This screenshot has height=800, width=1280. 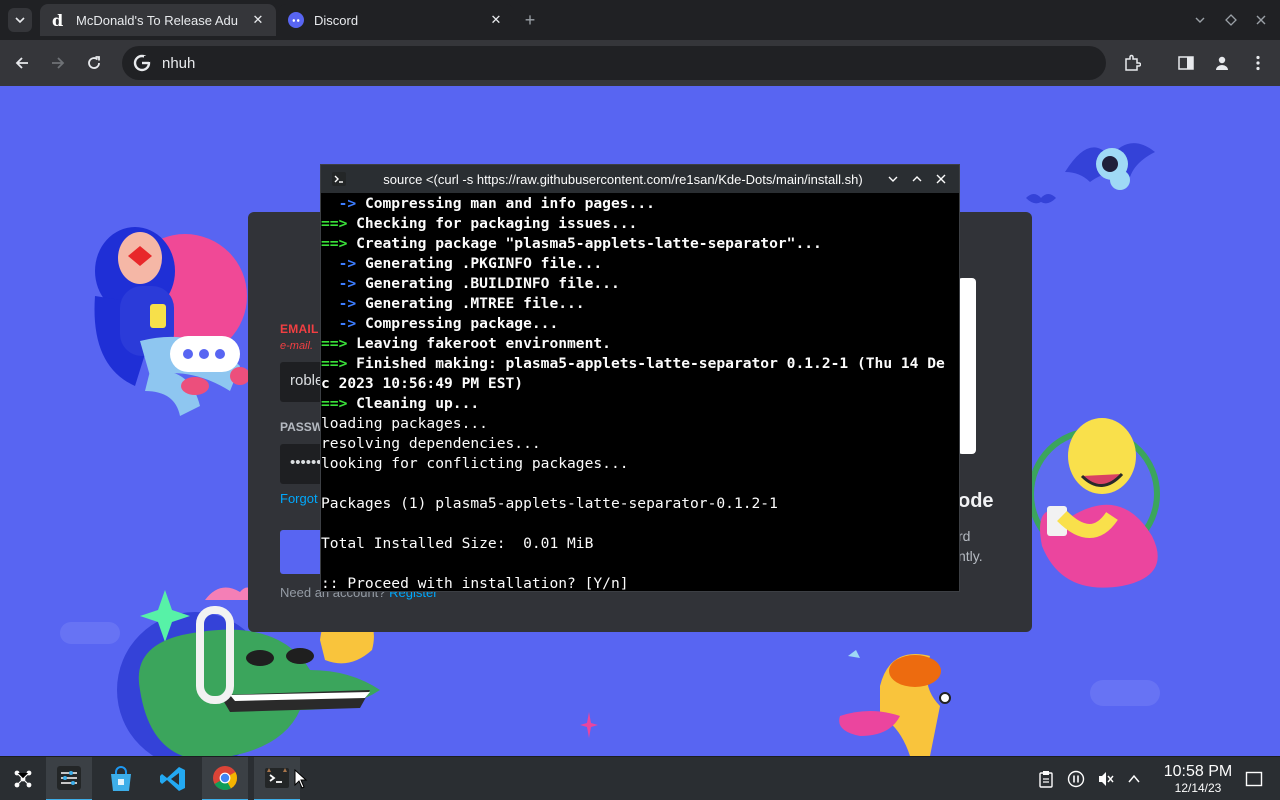 What do you see at coordinates (589, 725) in the screenshot?
I see `sparkle-icon` at bounding box center [589, 725].